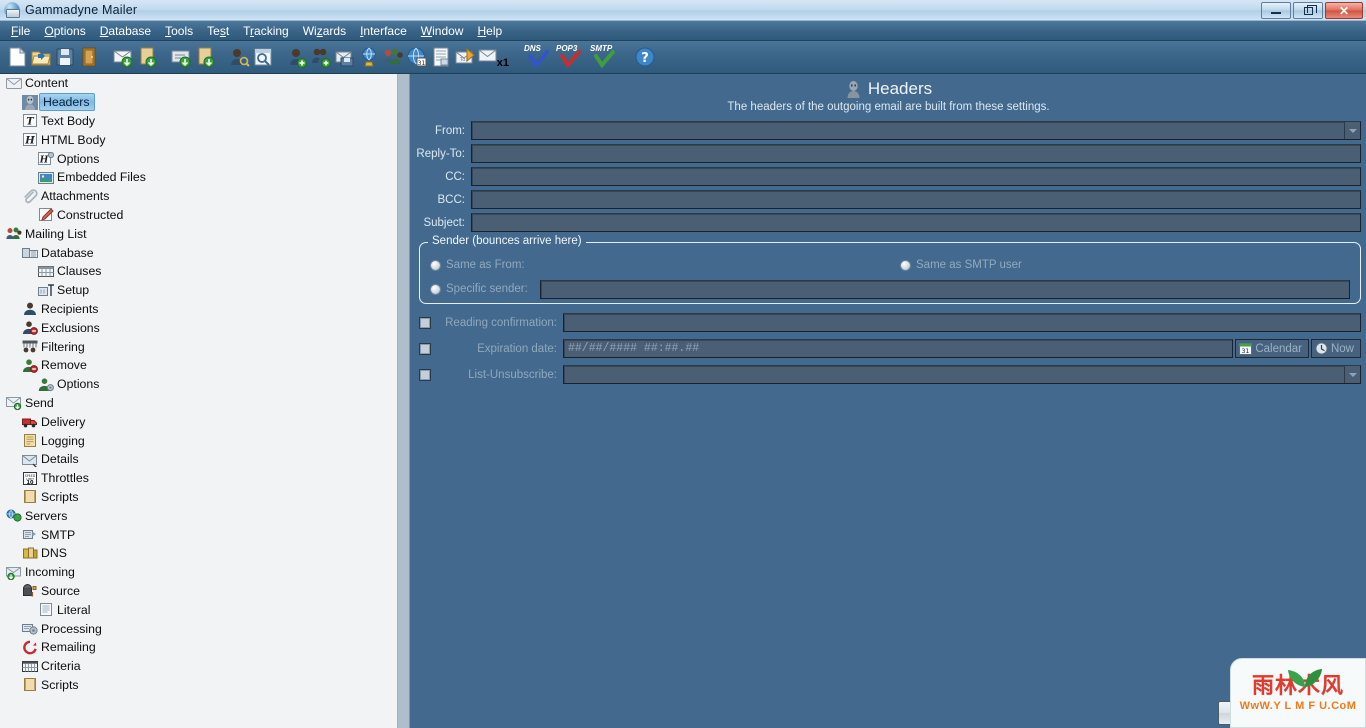 The image size is (1366, 728). Describe the element at coordinates (1344, 10) in the screenshot. I see `close-button: ✕` at that location.